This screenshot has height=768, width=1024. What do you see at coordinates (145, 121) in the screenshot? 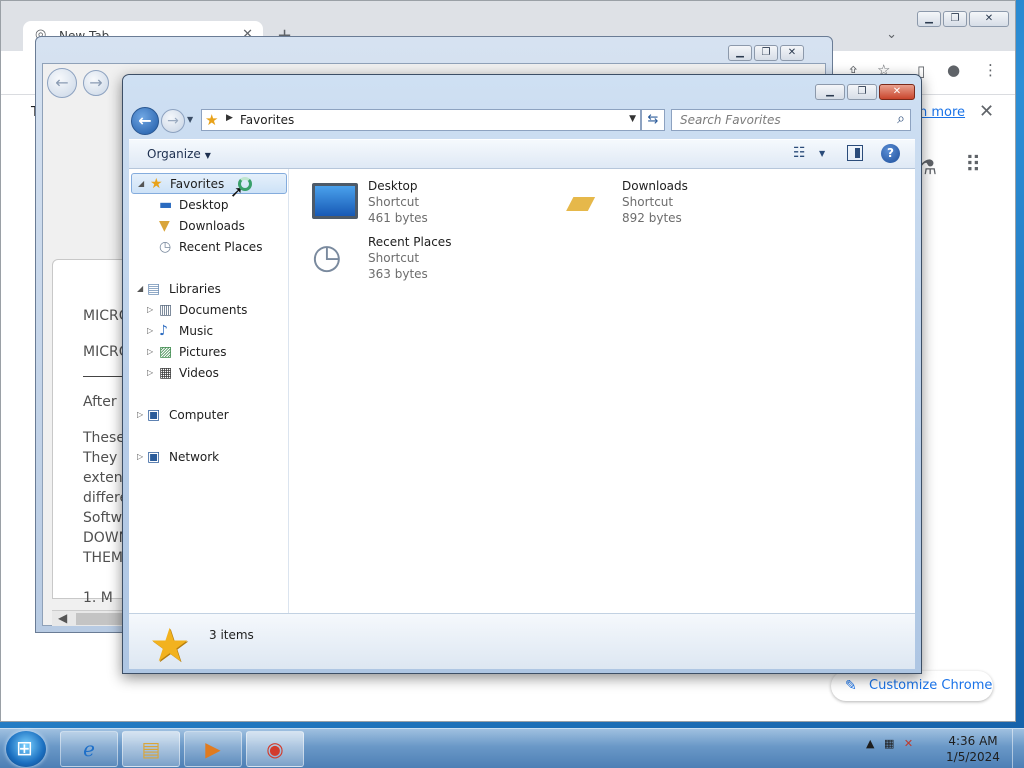
I see `back-button: ←` at bounding box center [145, 121].